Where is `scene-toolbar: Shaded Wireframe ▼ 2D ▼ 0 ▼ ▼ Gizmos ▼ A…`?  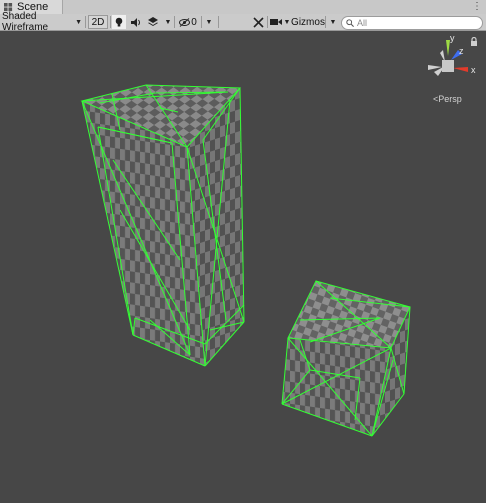
scene-toolbar: Shaded Wireframe ▼ 2D ▼ 0 ▼ ▼ Gizmos ▼ A… is located at coordinates (243, 22).